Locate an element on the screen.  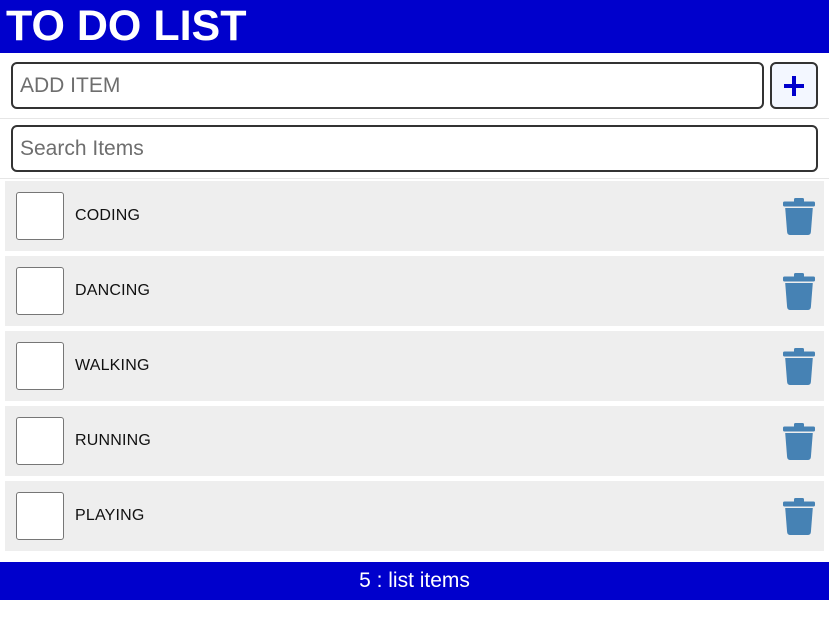
item-label: DANCING is located at coordinates (428, 291).